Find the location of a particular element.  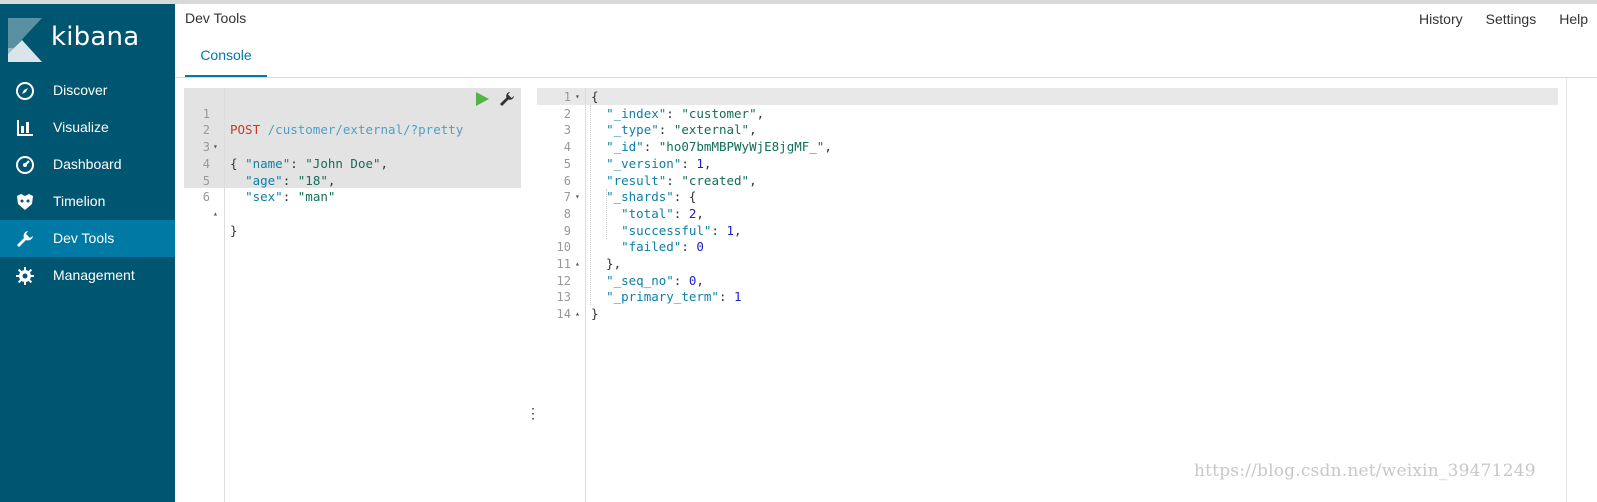

compass-icon is located at coordinates (25, 91).